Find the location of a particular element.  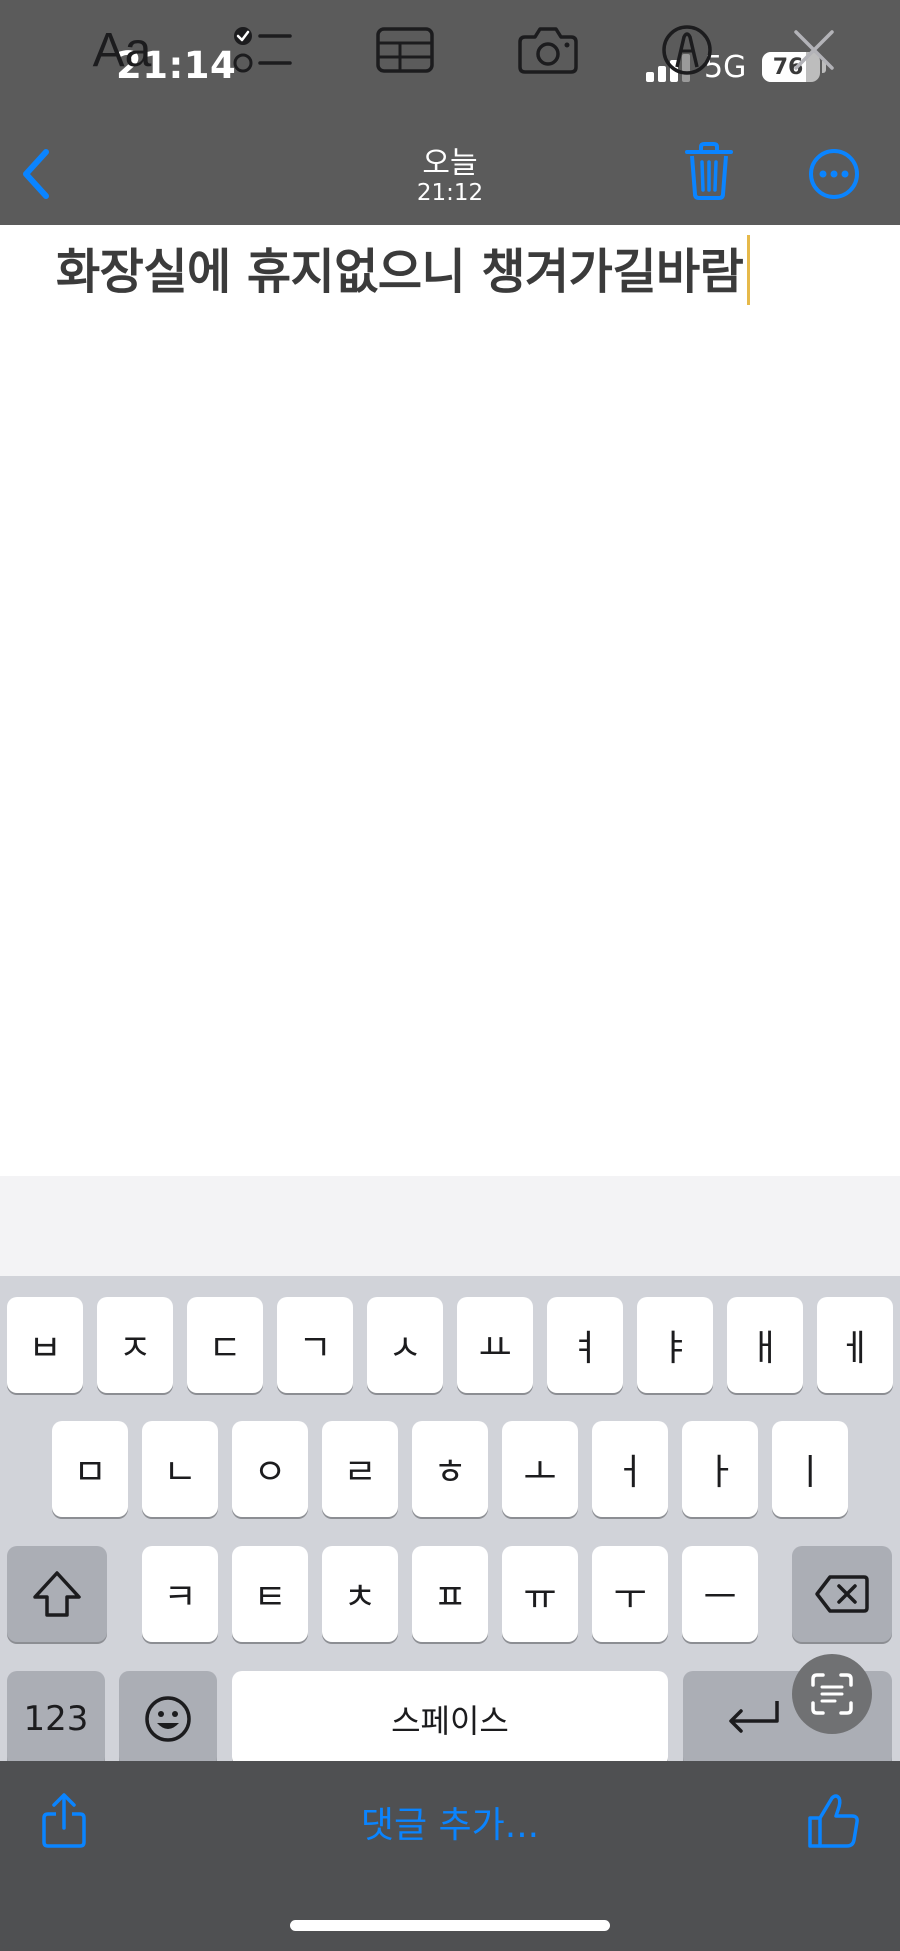

trash-icon is located at coordinates (709, 171).